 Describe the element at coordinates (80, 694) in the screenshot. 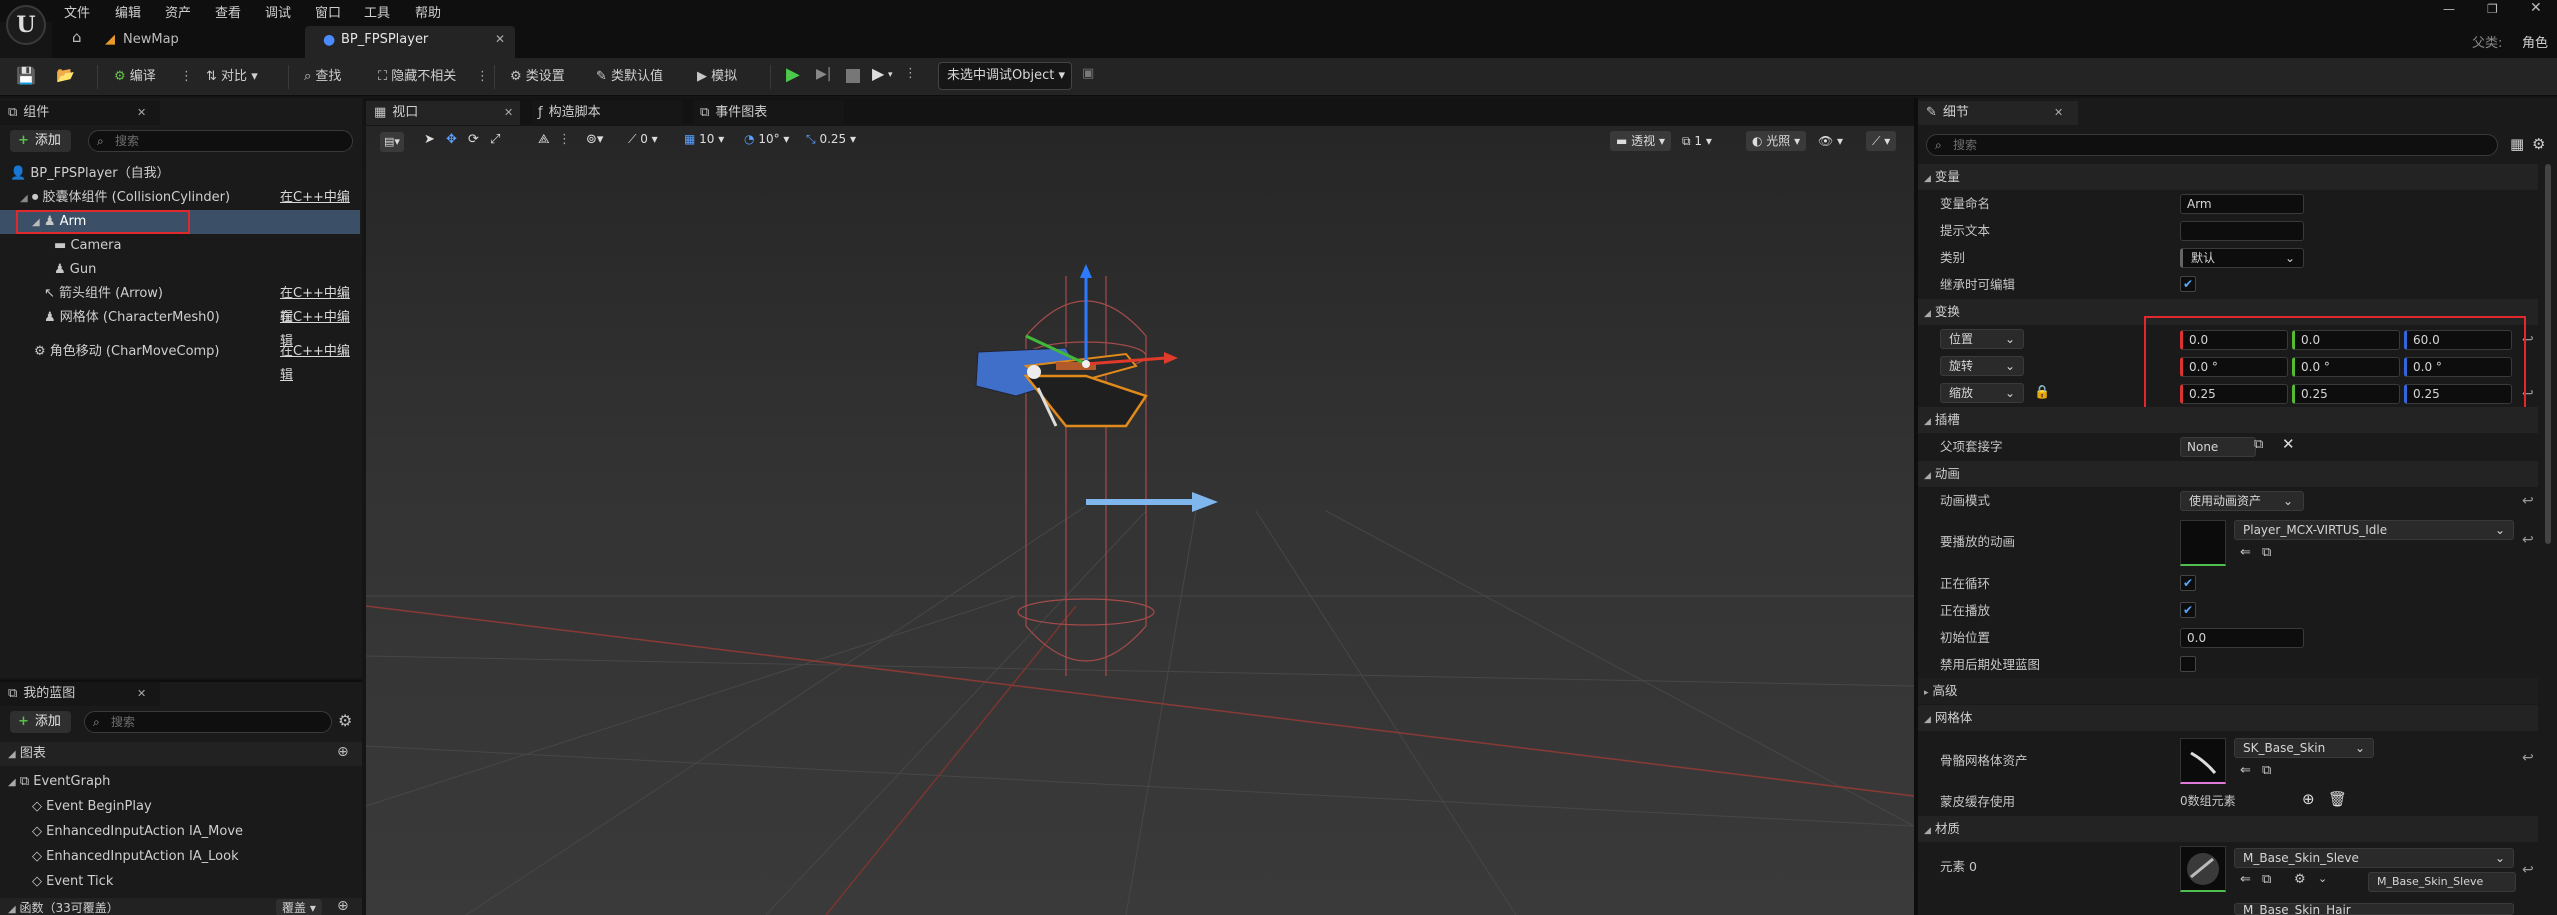

I see `my-blueprint-tab: ⧉ 我的蓝图 ✕` at that location.